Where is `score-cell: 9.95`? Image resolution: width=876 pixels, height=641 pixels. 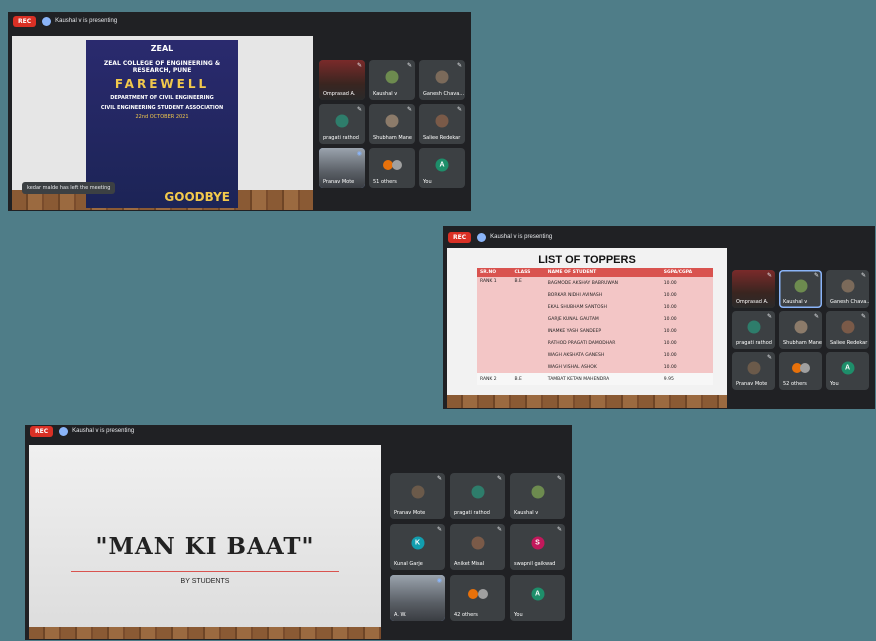
score-cell: 9.95 is located at coordinates (686, 379).